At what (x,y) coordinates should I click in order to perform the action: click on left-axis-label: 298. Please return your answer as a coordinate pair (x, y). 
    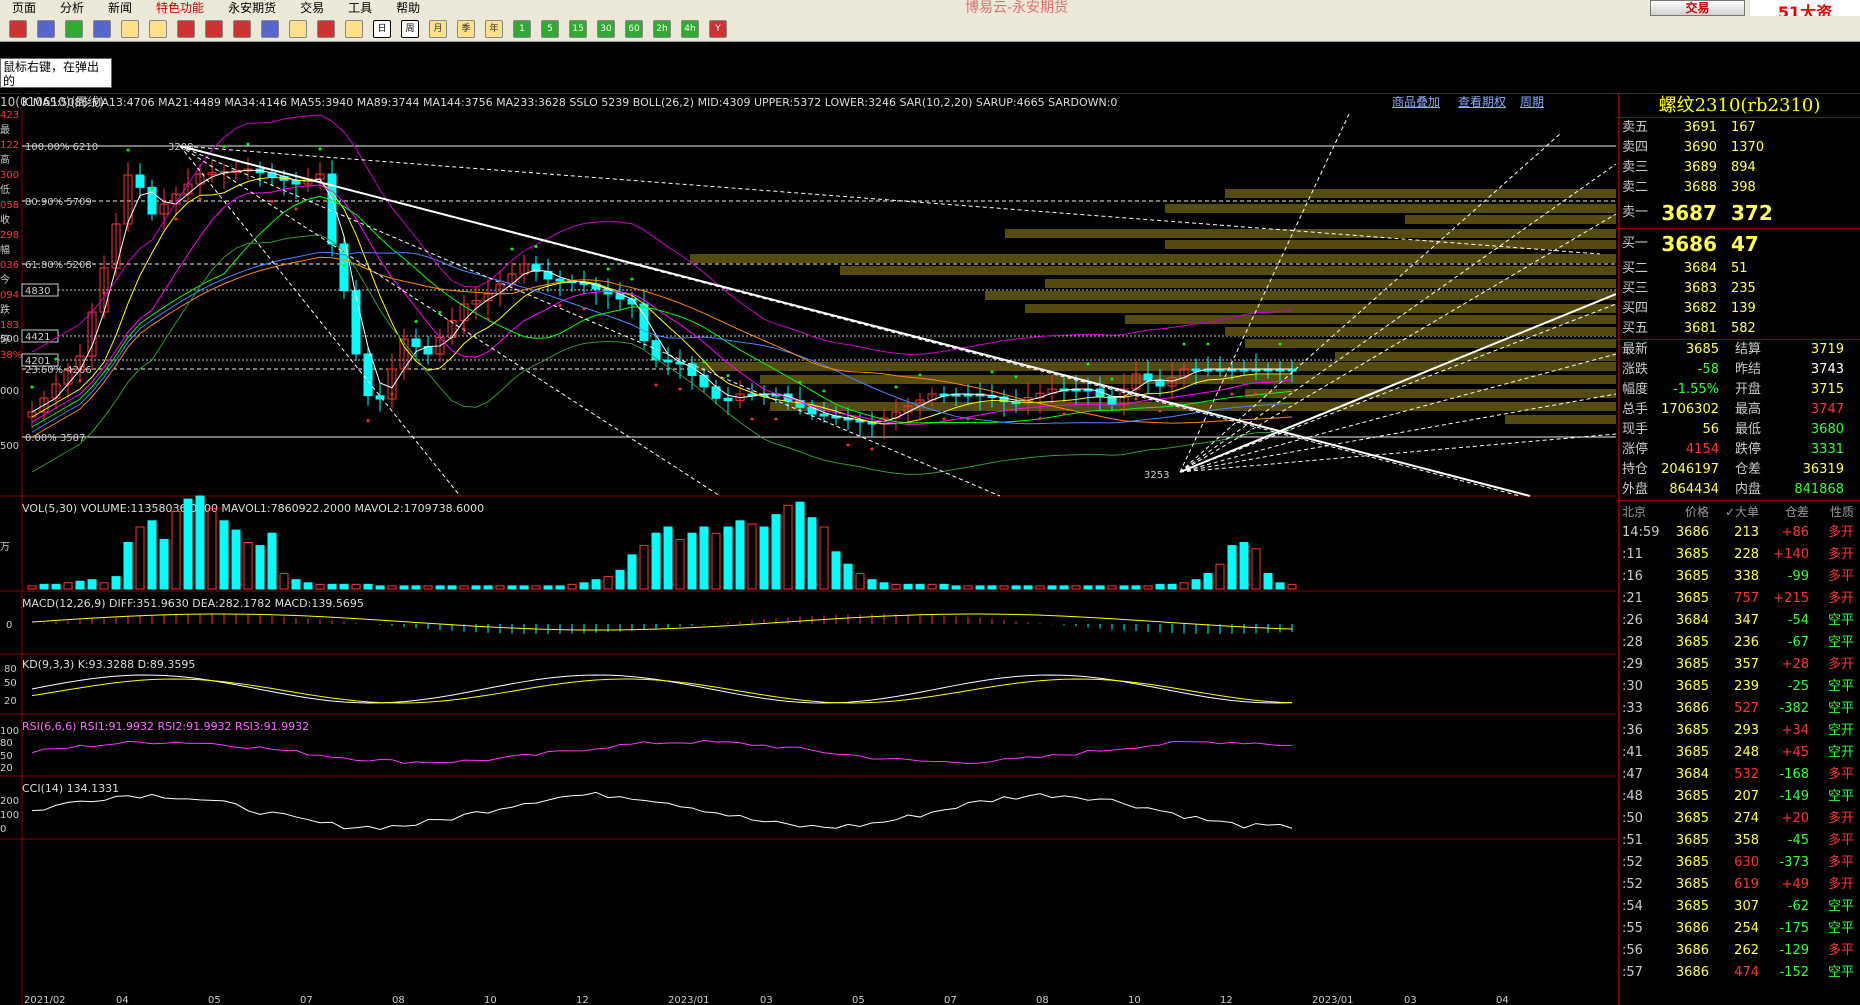
    Looking at the image, I should click on (9, 235).